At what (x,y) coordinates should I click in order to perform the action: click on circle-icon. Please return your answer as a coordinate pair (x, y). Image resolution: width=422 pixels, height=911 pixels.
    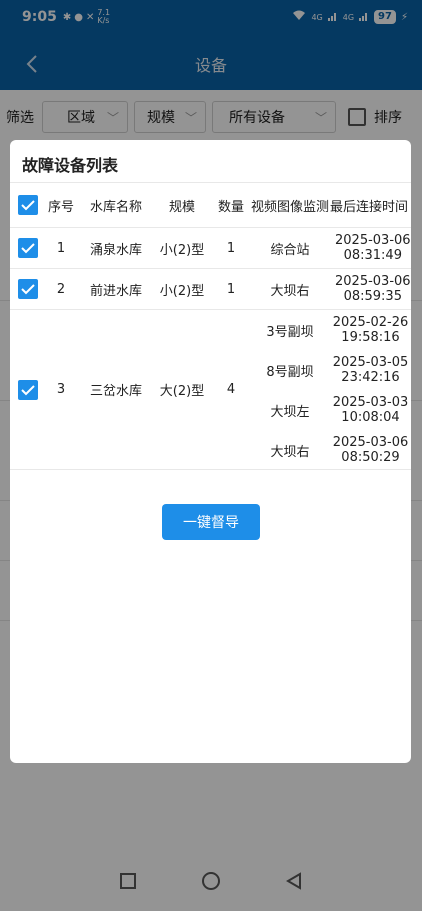
    Looking at the image, I should click on (211, 881).